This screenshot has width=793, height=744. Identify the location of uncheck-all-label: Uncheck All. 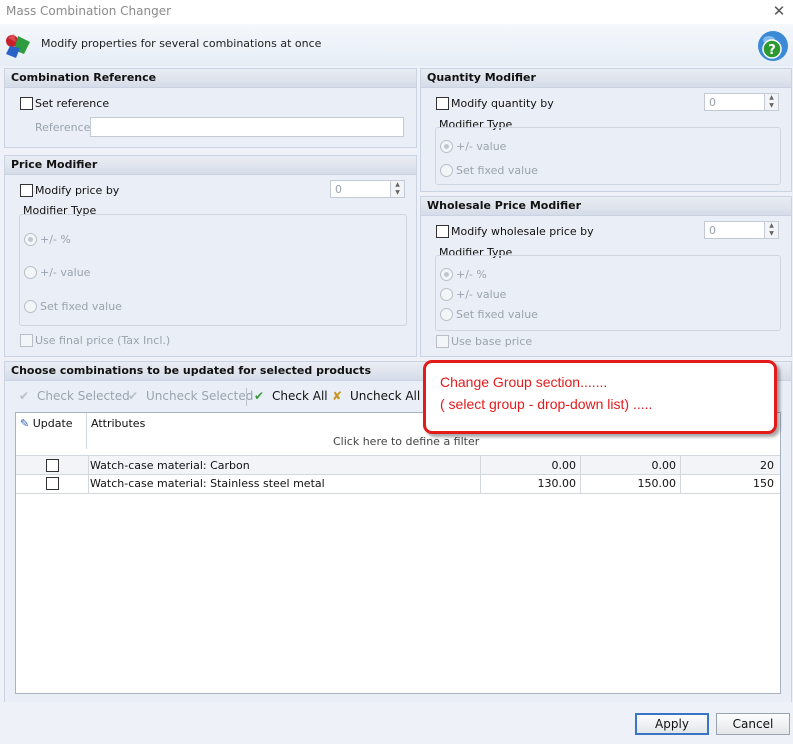
(385, 396).